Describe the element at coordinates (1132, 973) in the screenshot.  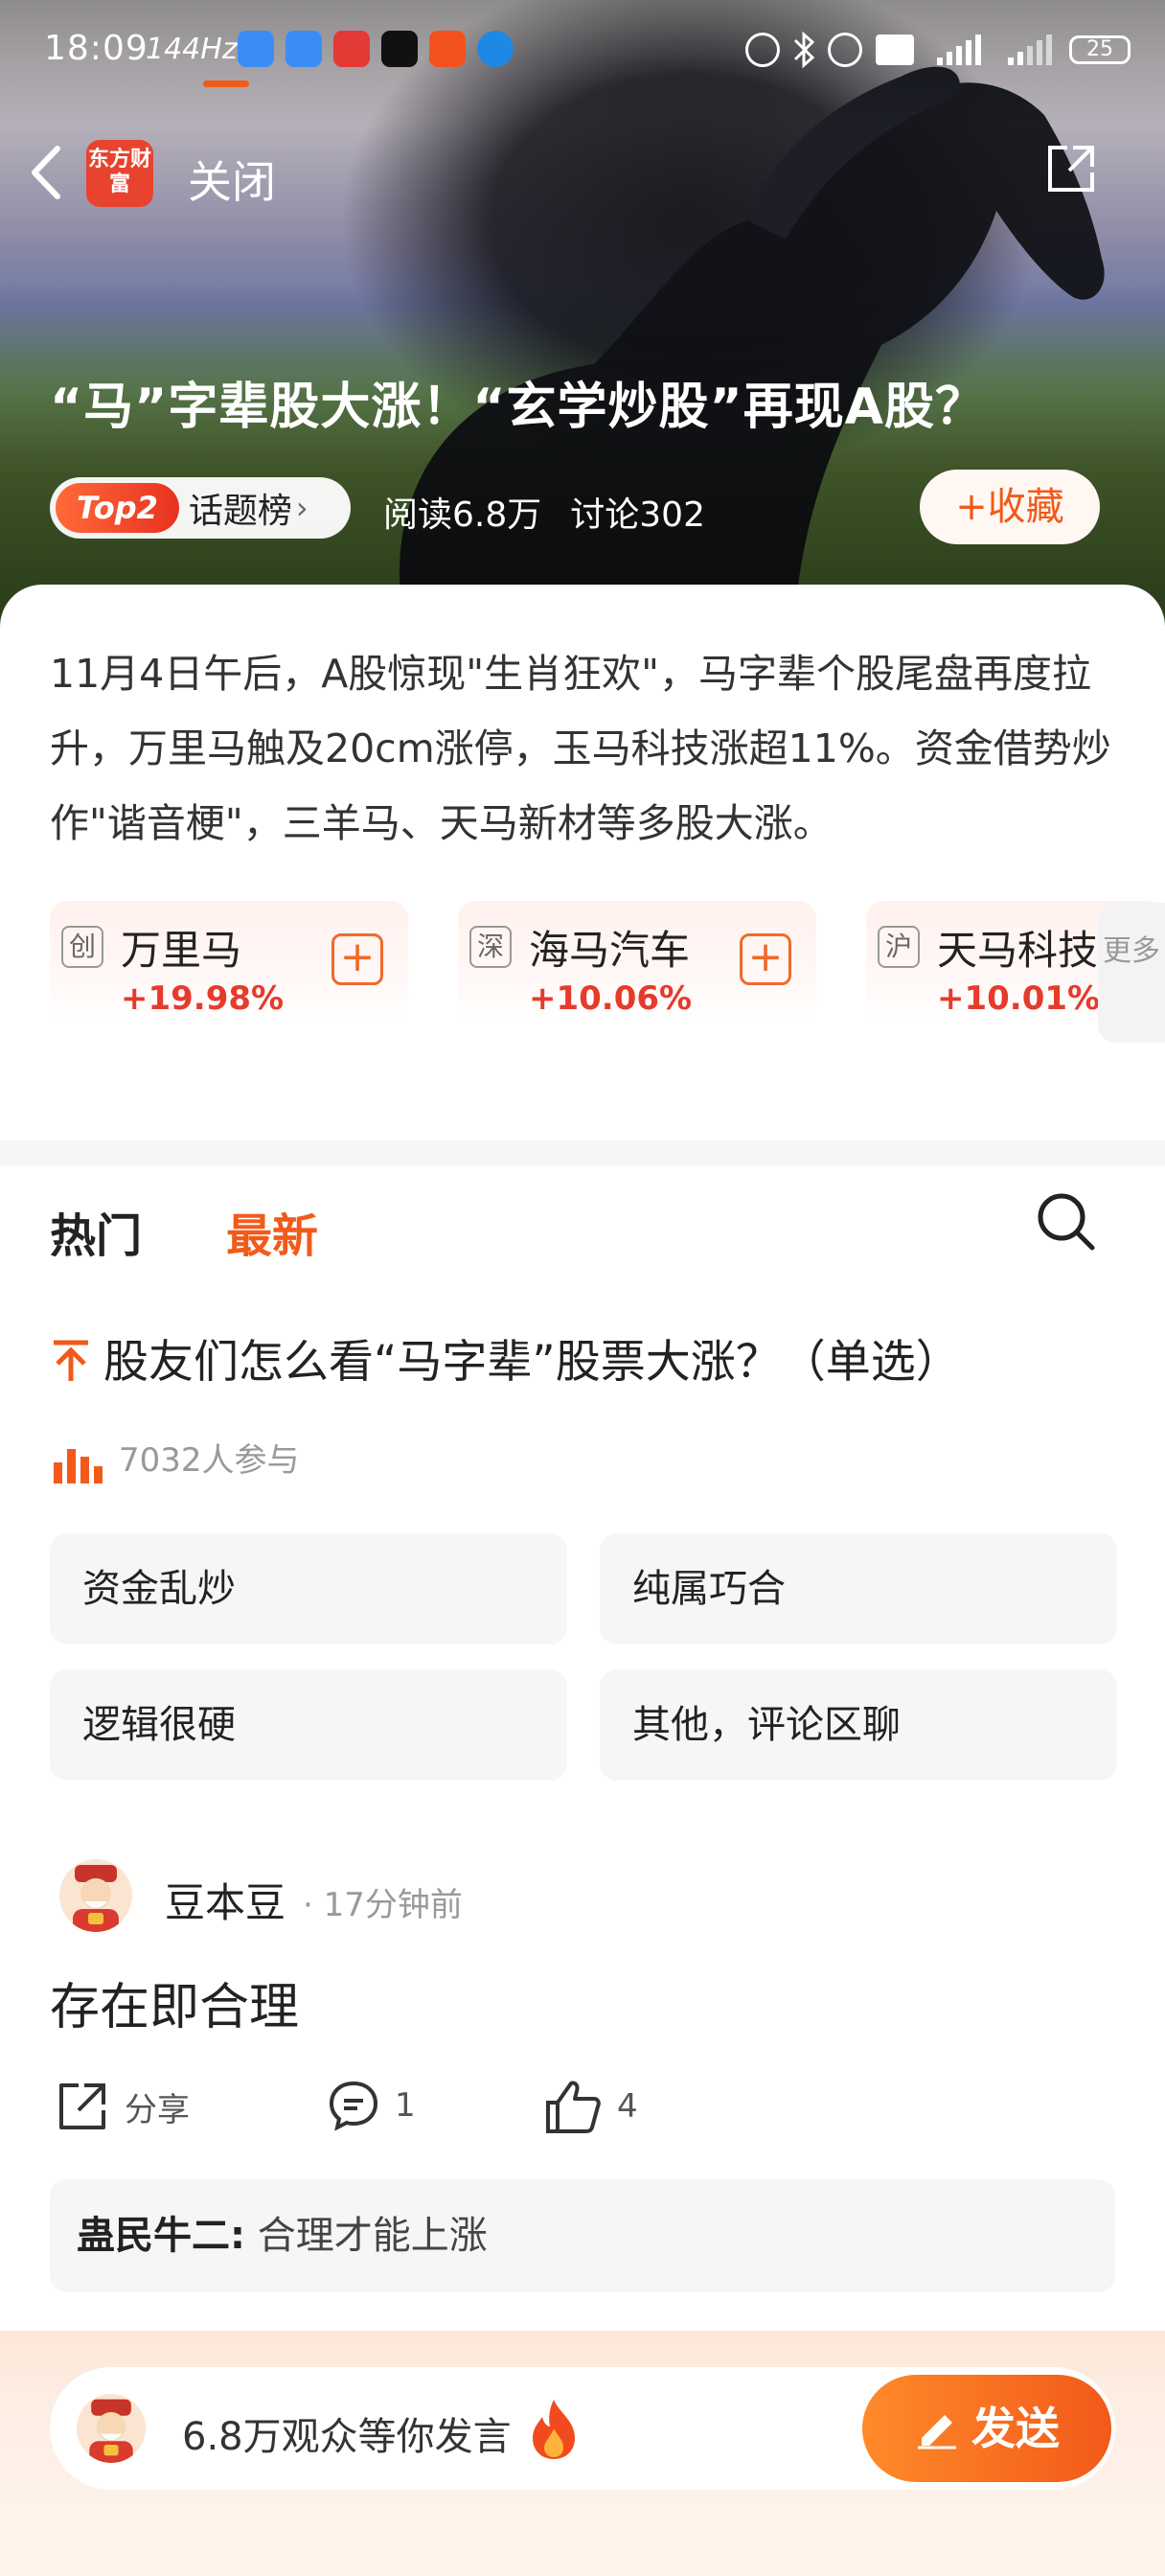
I see `more-stocks-button: 更多` at that location.